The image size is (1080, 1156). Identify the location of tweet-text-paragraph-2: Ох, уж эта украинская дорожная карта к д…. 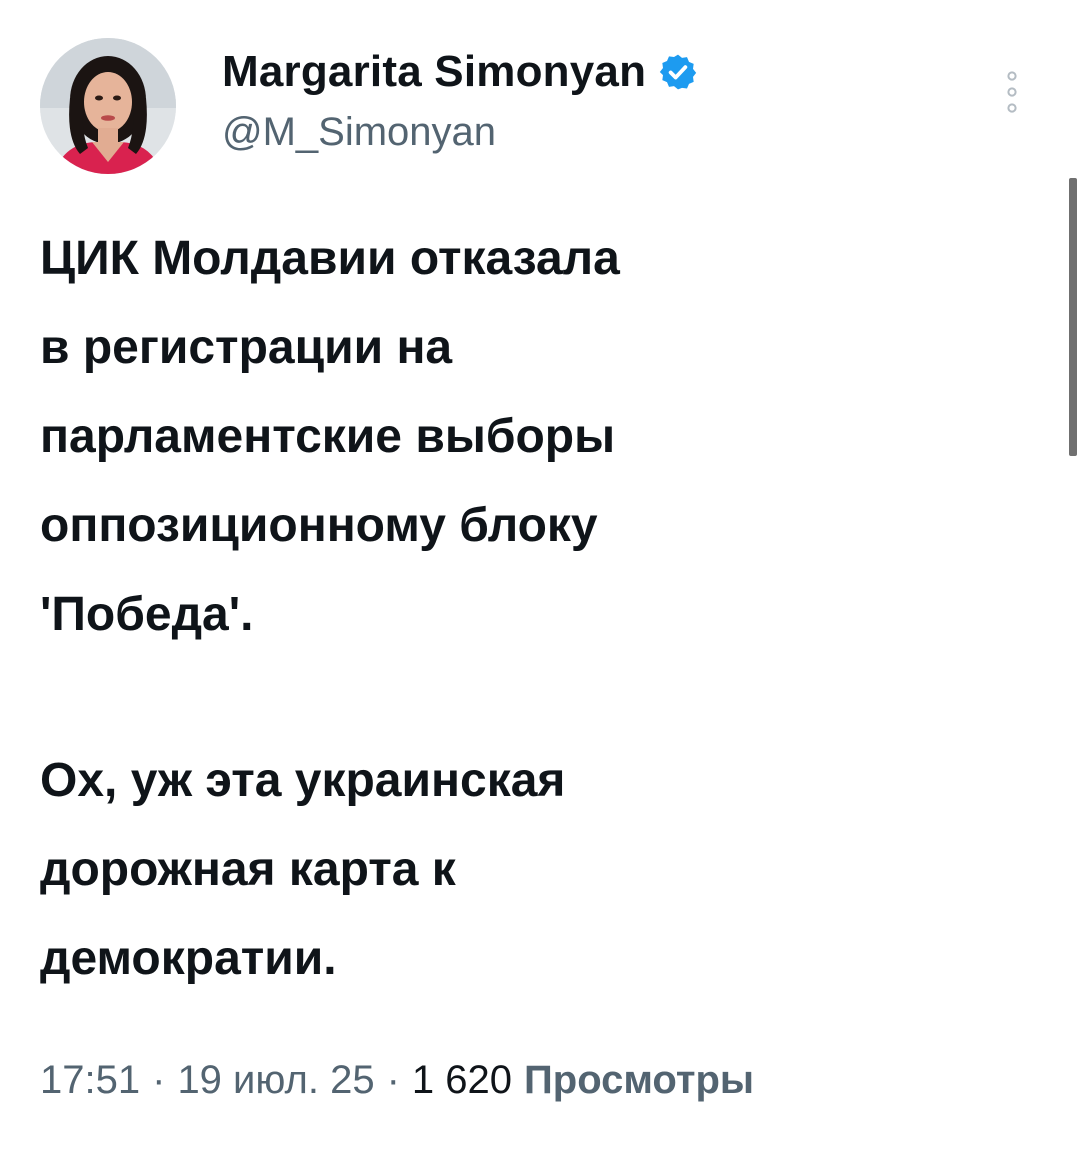
(303, 869).